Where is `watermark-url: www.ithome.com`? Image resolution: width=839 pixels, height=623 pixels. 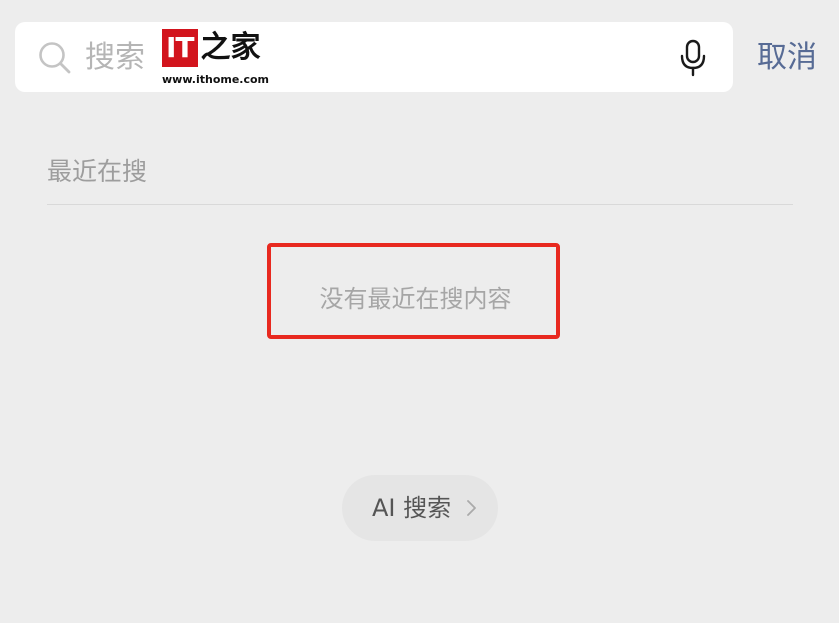
watermark-url: www.ithome.com is located at coordinates (216, 79).